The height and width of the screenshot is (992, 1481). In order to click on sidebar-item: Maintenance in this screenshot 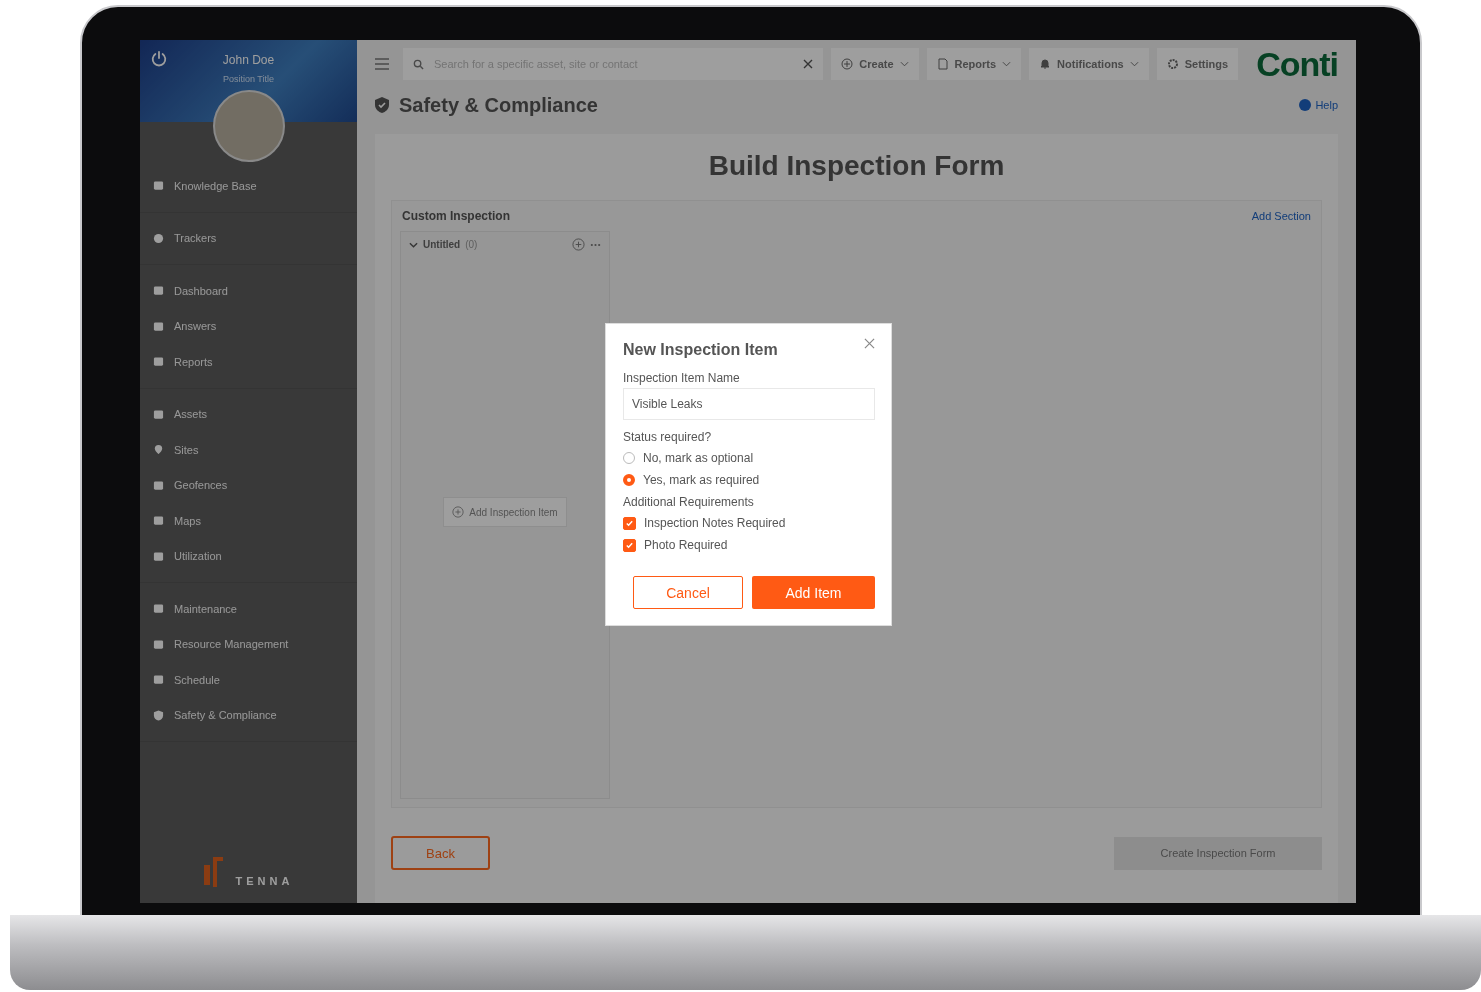, I will do `click(248, 609)`.